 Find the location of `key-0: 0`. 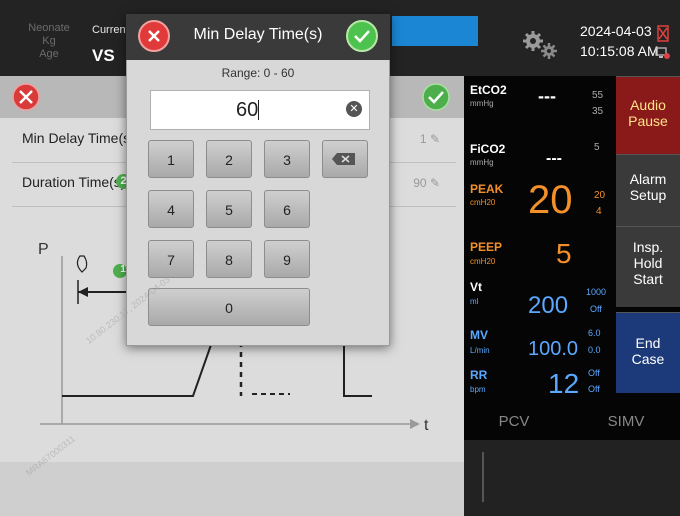

key-0: 0 is located at coordinates (229, 307).